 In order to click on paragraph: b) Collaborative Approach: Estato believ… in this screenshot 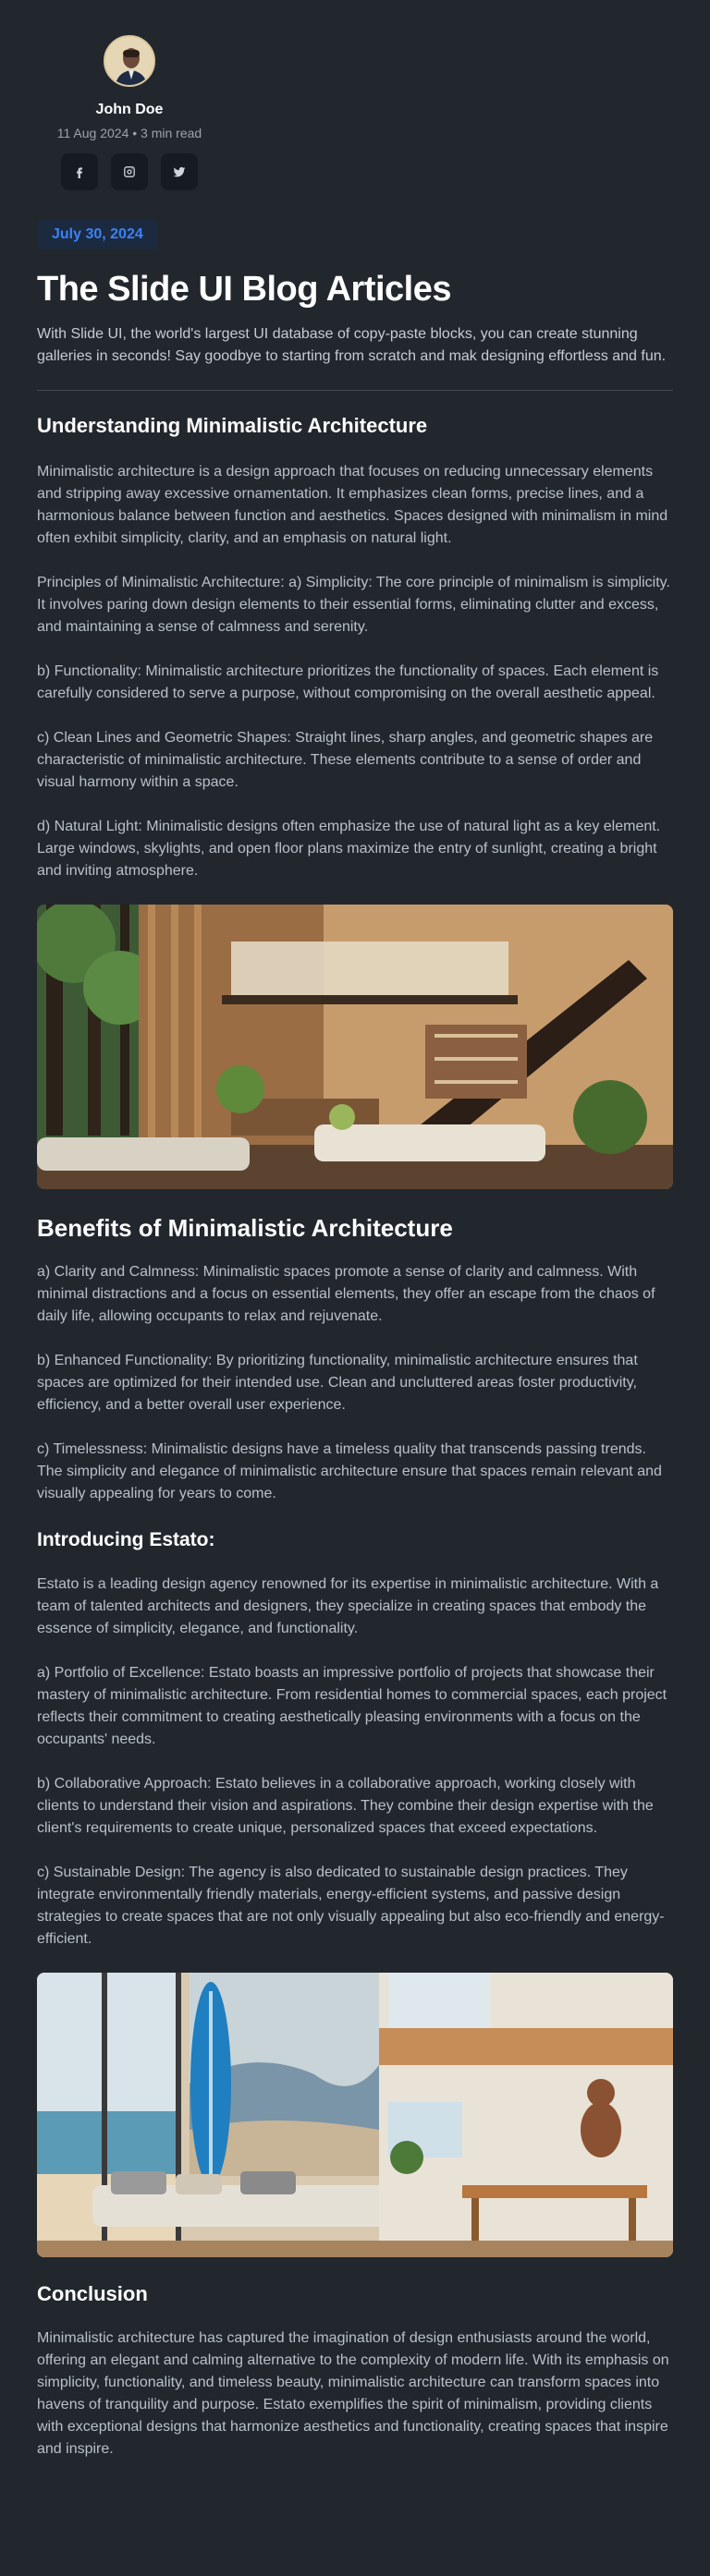, I will do `click(345, 1806)`.